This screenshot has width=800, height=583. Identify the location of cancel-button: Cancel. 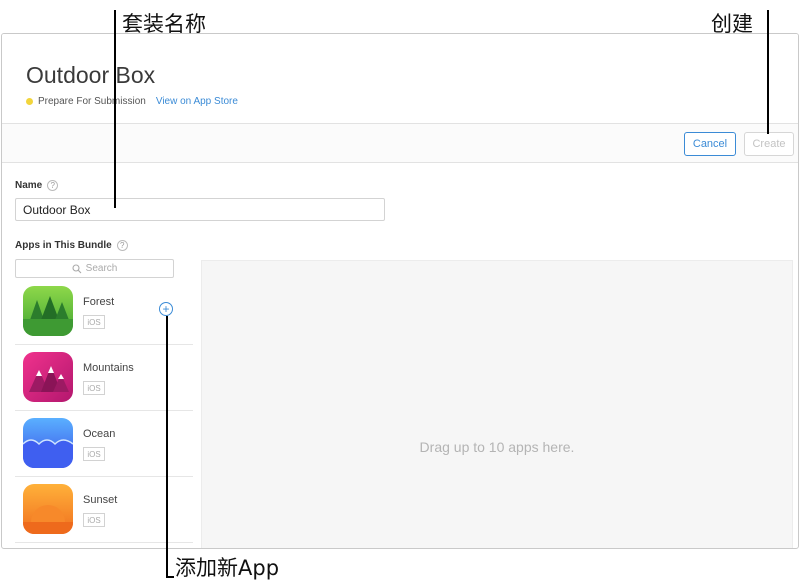
(710, 144).